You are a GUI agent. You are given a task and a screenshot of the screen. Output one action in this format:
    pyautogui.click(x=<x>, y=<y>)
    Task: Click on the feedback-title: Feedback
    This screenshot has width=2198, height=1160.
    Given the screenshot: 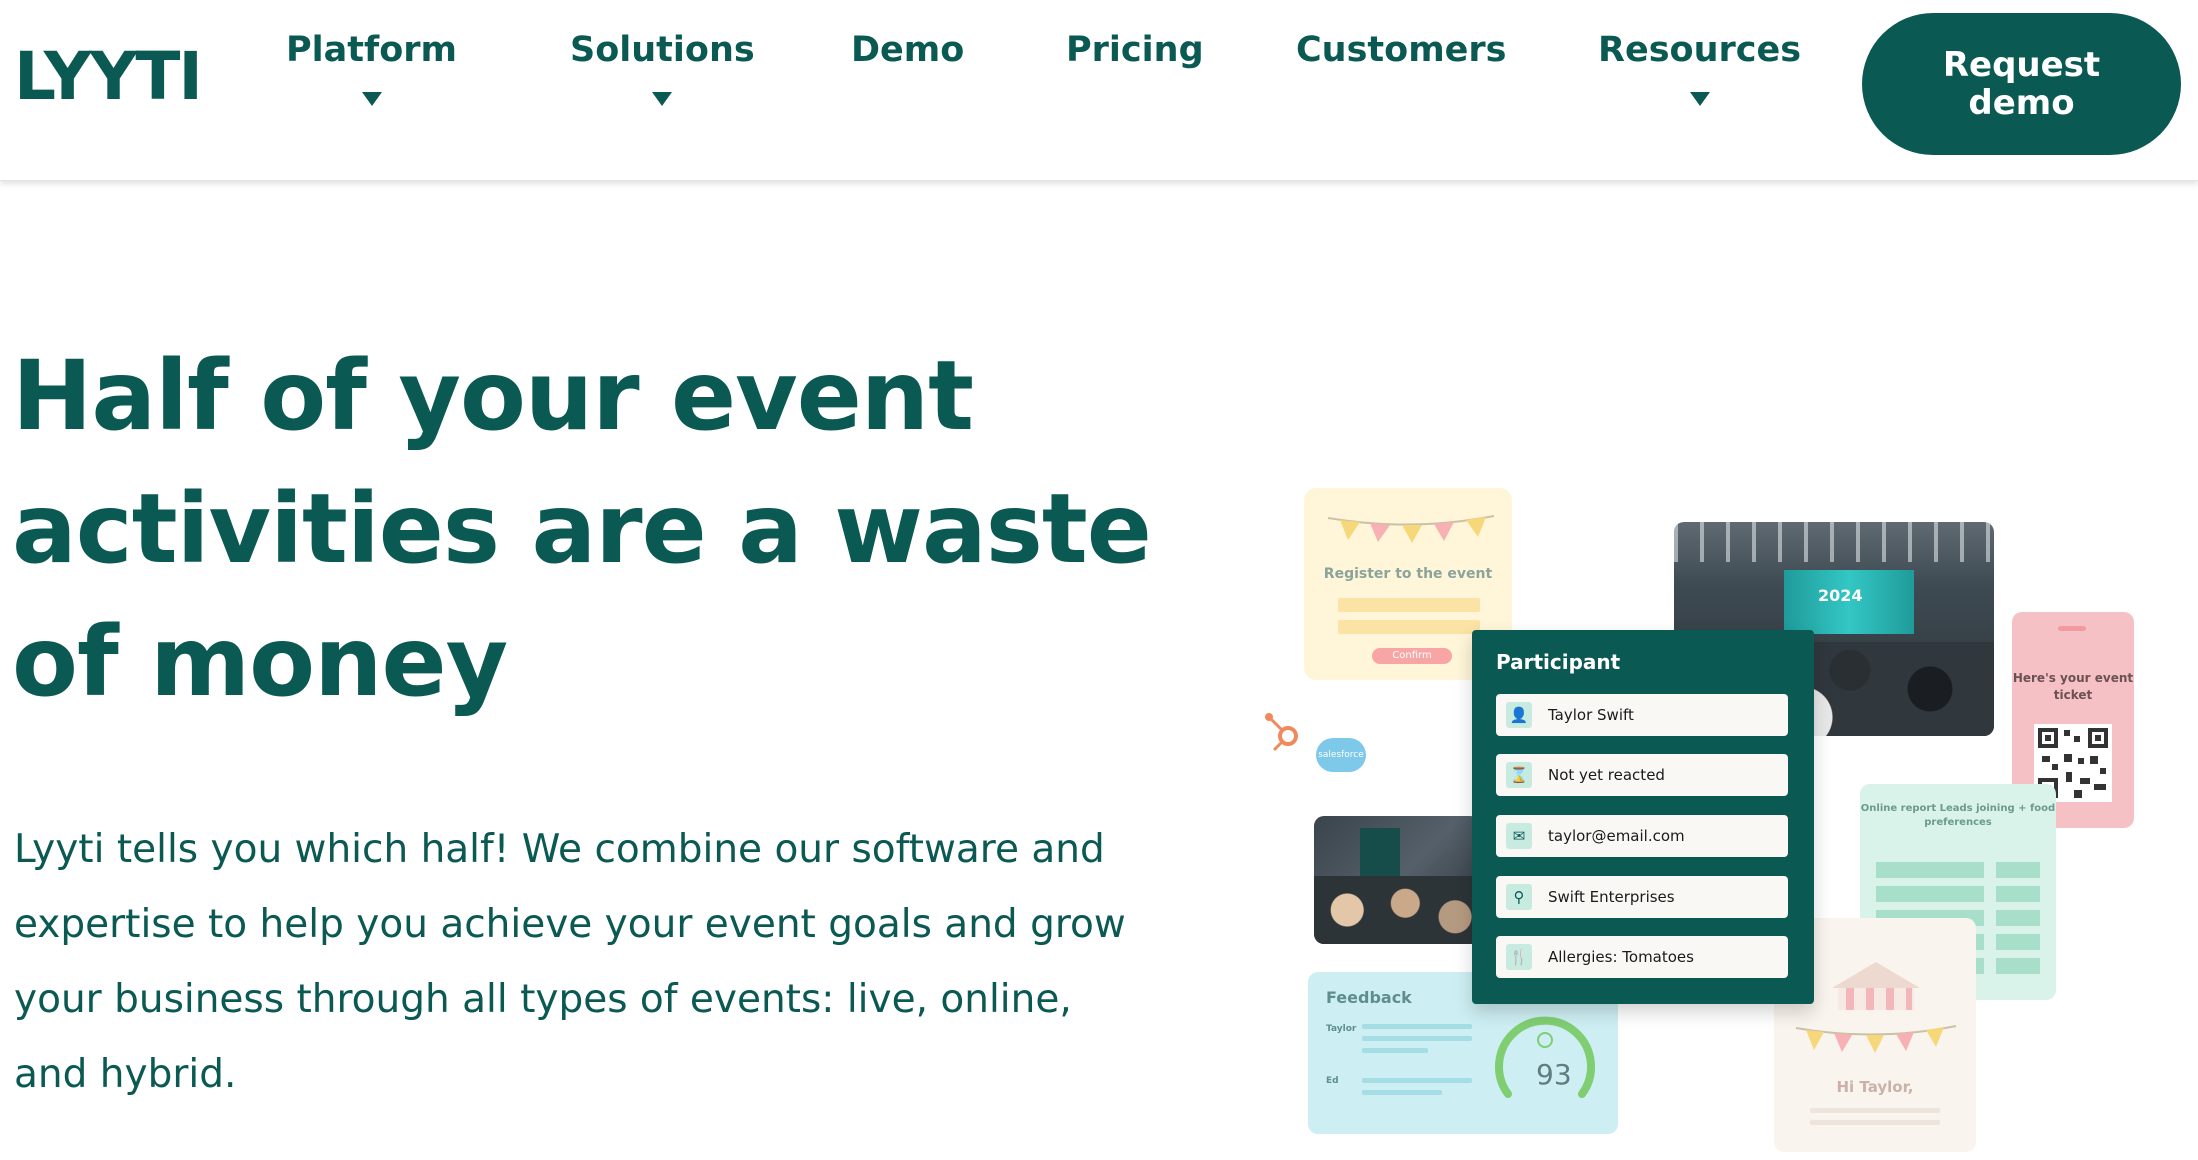 What is the action you would take?
    pyautogui.click(x=1369, y=997)
    